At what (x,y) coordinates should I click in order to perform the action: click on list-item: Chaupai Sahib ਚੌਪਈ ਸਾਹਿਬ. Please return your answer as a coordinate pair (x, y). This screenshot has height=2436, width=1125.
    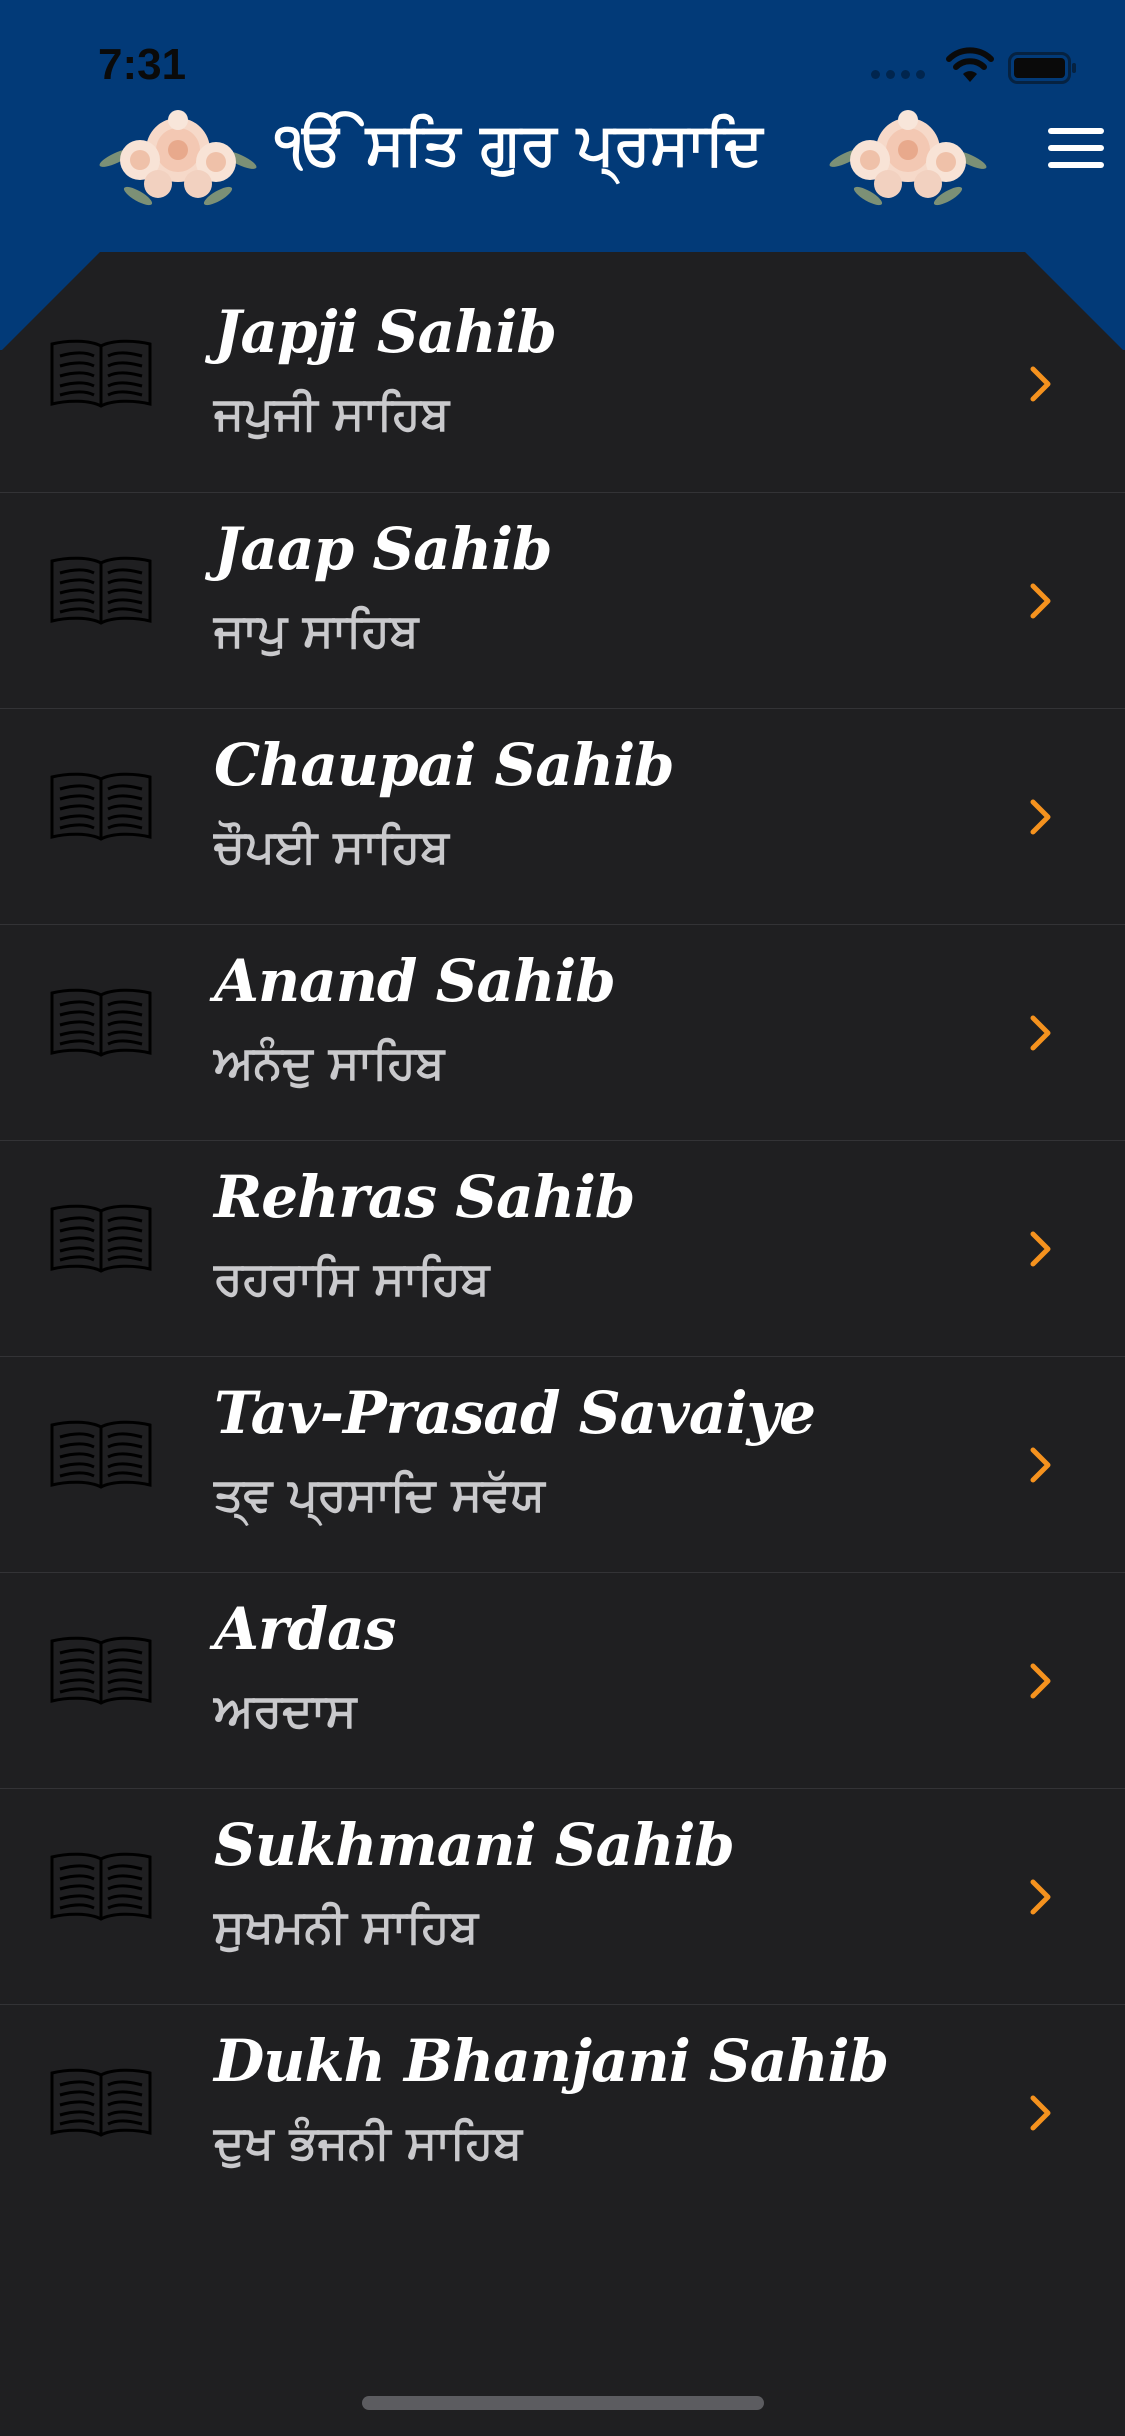
    Looking at the image, I should click on (562, 817).